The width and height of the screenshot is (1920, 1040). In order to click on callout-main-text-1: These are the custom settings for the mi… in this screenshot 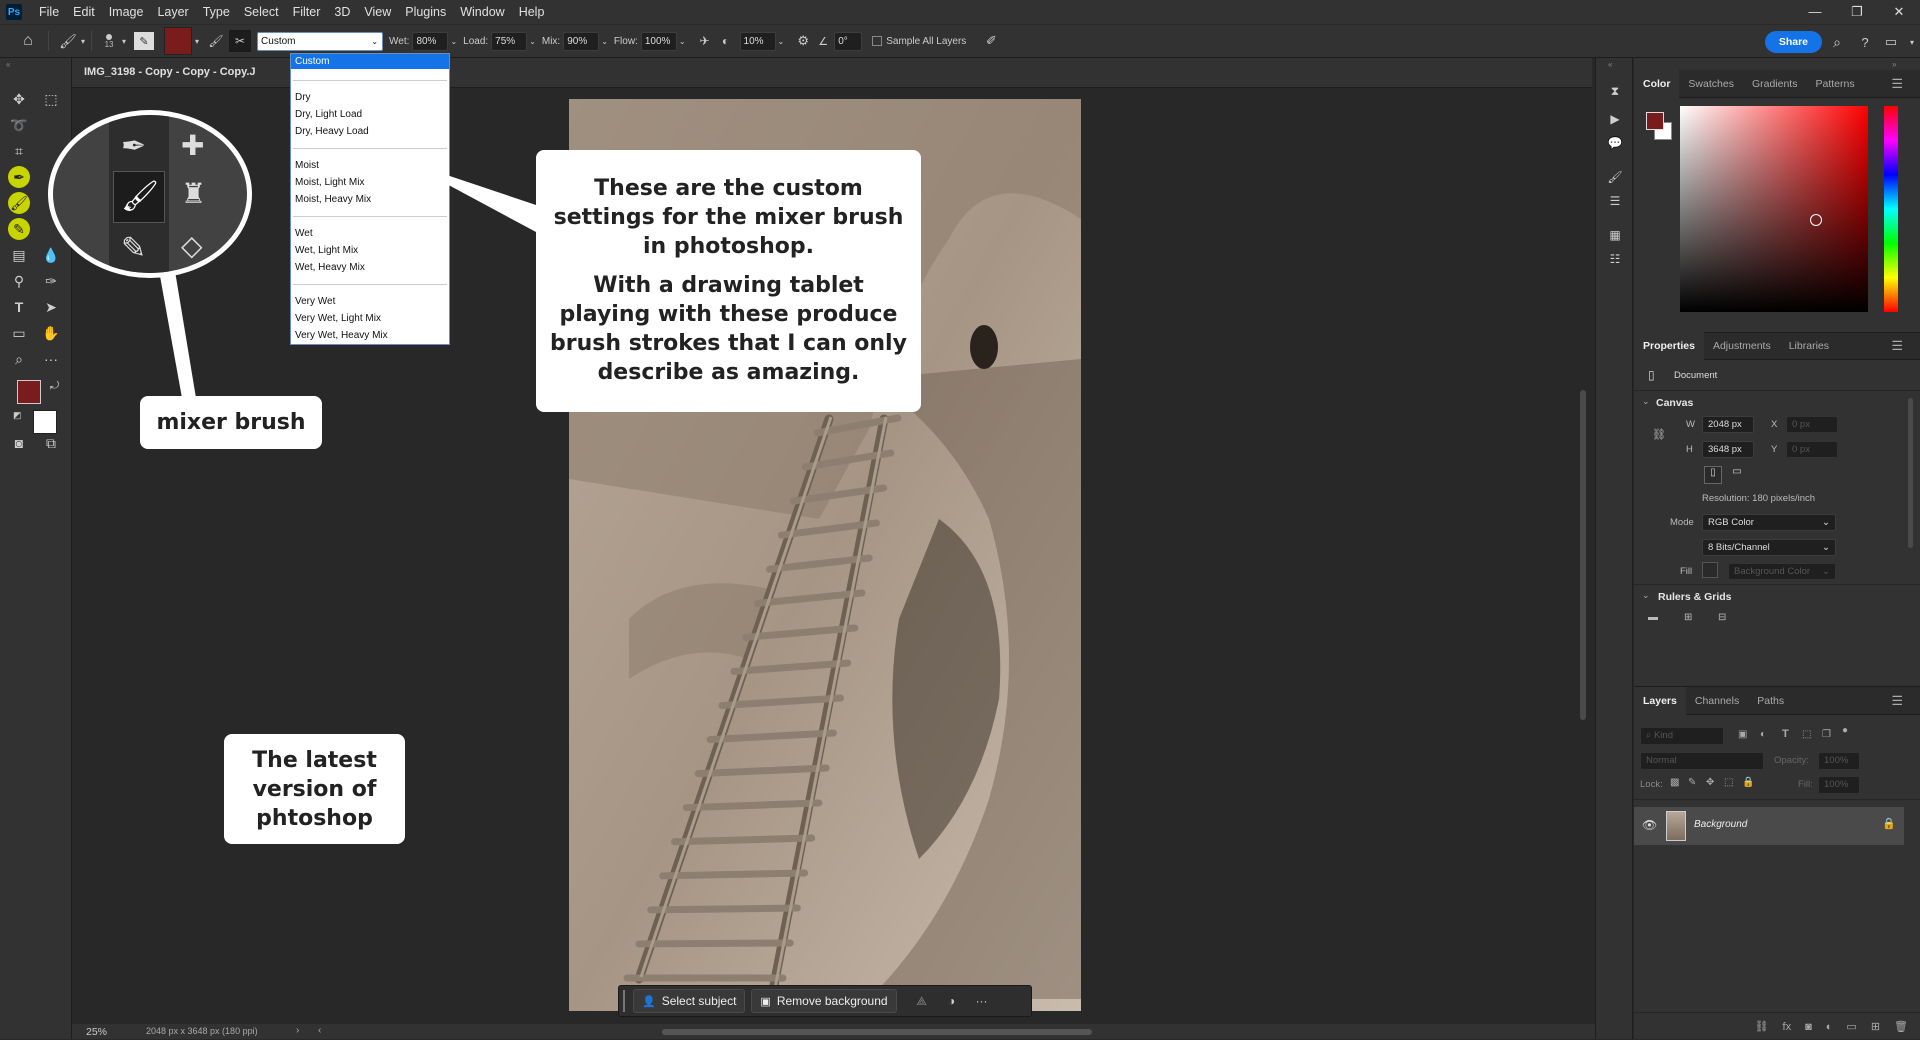, I will do `click(728, 217)`.